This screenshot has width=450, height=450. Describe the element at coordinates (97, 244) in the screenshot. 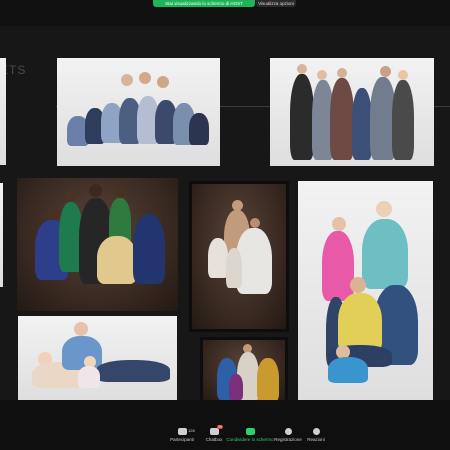

I see `photo-family-brown-backdrop` at that location.